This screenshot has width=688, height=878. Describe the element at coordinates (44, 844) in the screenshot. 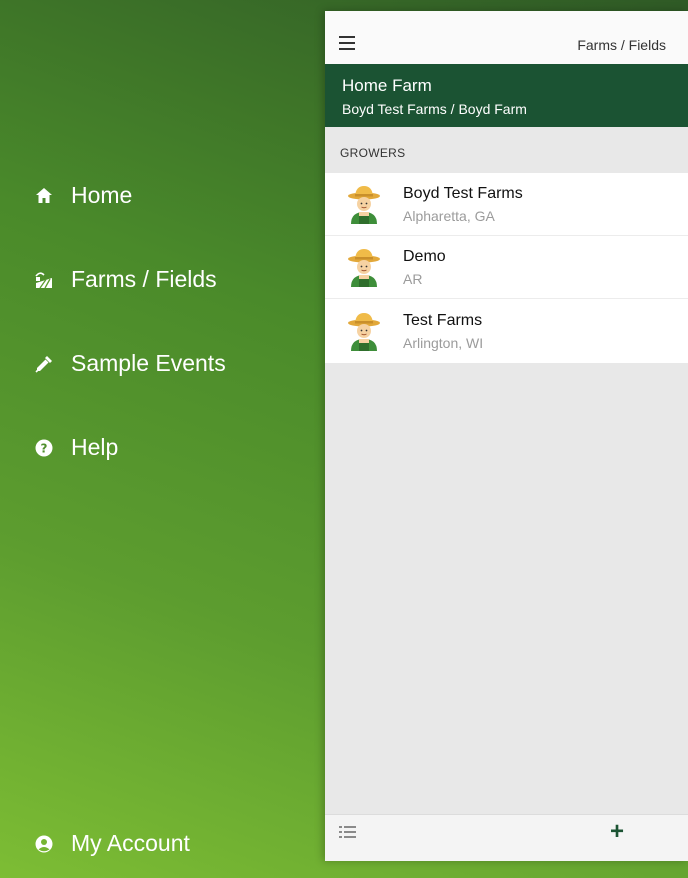

I see `account-icon` at that location.